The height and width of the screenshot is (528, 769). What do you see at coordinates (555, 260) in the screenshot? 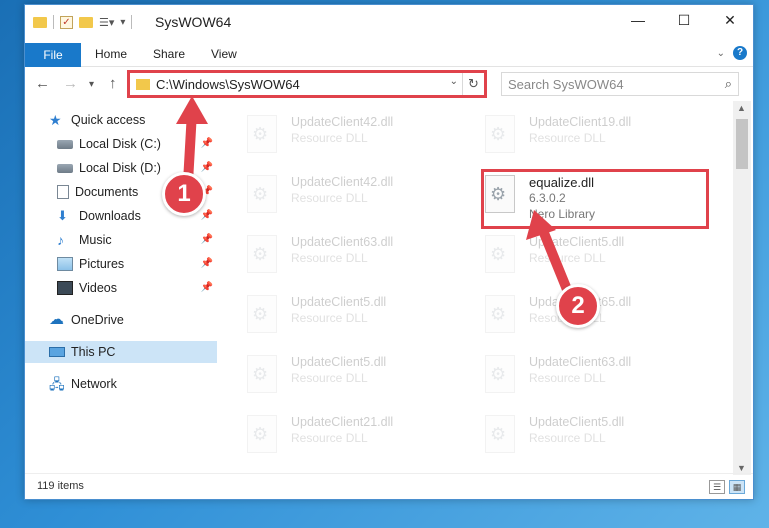
I see `arrow-to-file` at bounding box center [555, 260].